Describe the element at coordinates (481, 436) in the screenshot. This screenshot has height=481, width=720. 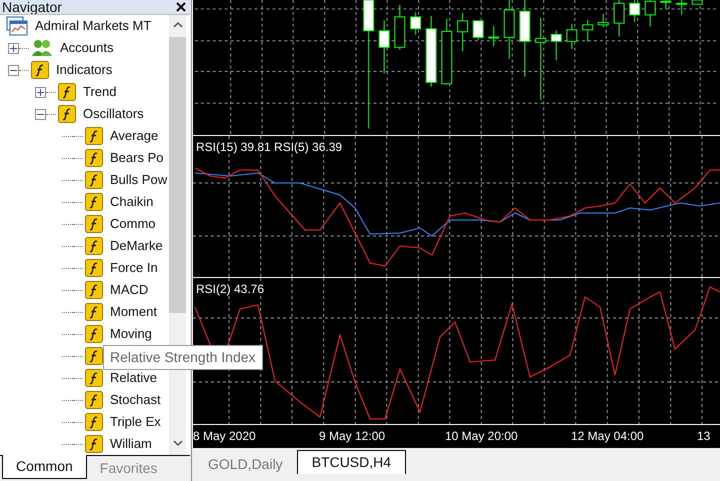
I see `time-label: 10 May 20:00` at that location.